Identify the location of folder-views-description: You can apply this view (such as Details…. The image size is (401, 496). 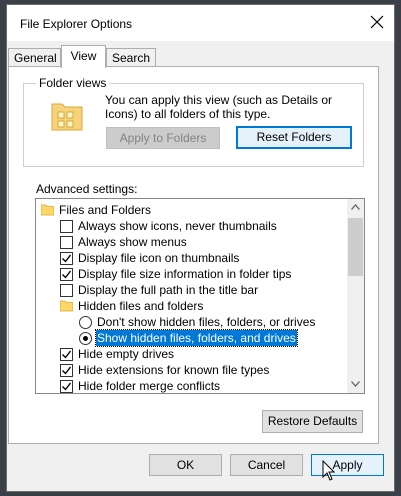
(219, 107).